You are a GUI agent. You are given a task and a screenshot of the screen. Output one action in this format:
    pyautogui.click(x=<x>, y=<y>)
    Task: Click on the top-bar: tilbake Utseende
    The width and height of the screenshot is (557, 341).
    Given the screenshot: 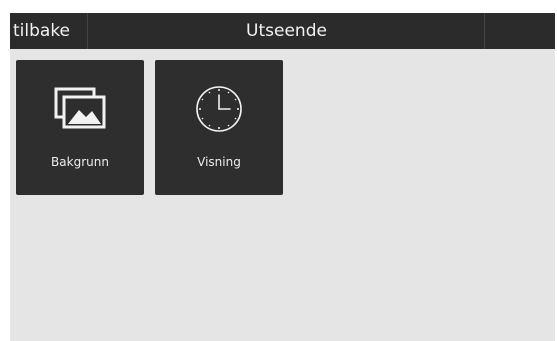 What is the action you would take?
    pyautogui.click(x=282, y=31)
    